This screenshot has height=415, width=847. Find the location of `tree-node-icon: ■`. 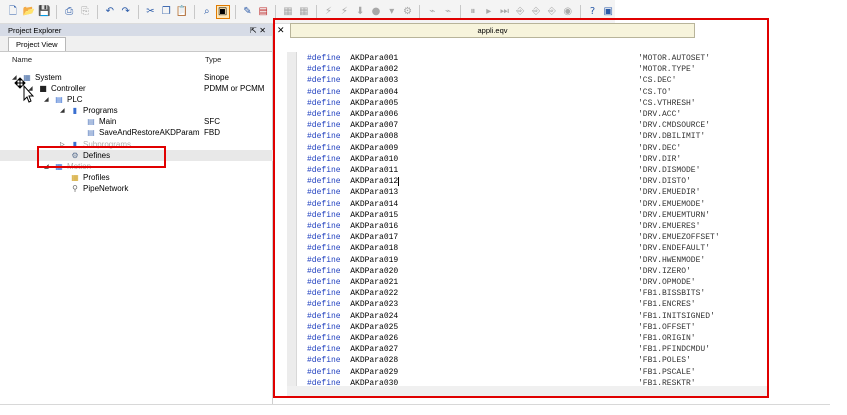

tree-node-icon: ■ is located at coordinates (43, 88).